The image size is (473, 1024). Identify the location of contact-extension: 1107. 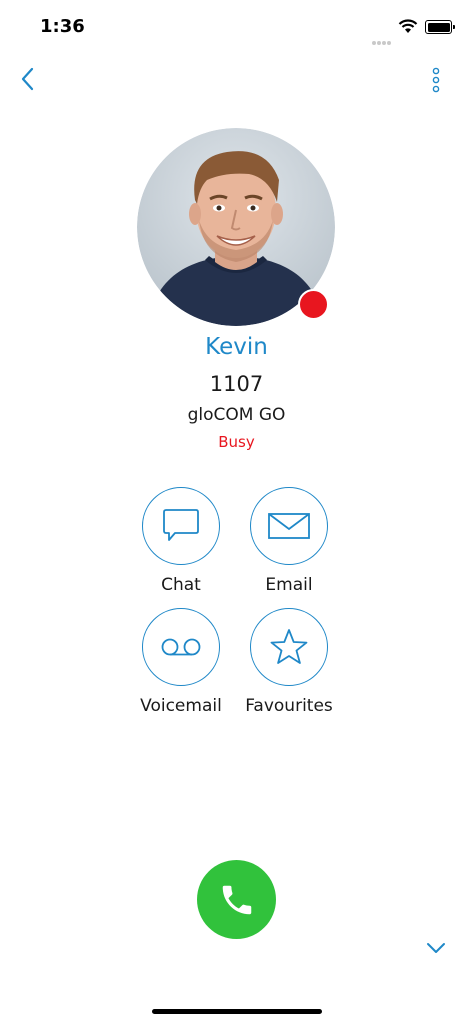
(236, 384).